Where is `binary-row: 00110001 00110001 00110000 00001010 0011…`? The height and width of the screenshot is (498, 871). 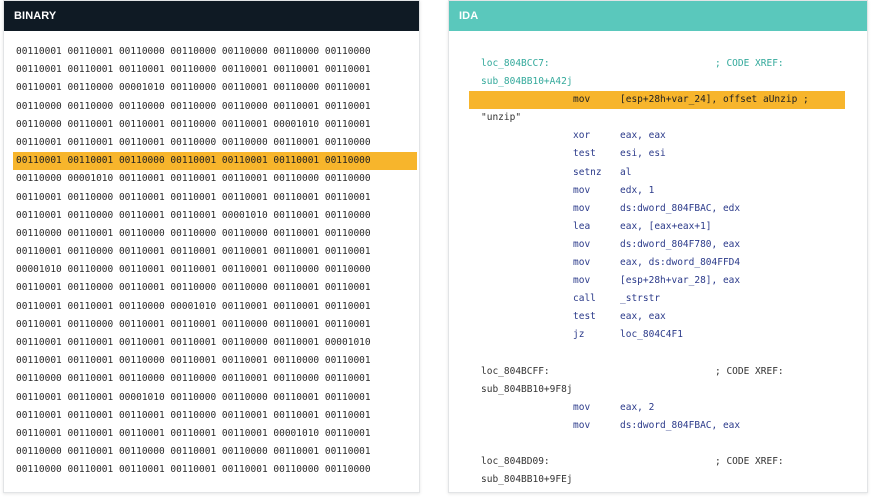 binary-row: 00110001 00110001 00110000 00001010 0011… is located at coordinates (193, 306).